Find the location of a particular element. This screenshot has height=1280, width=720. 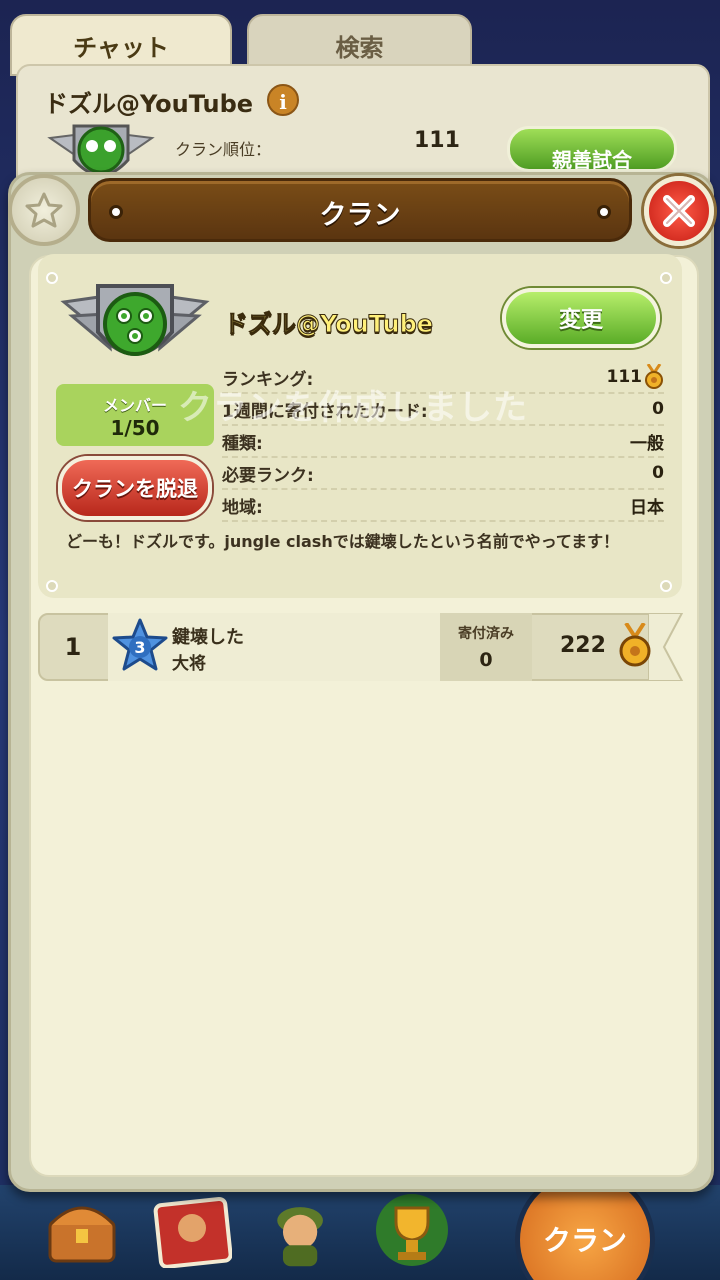

star-icon is located at coordinates (44, 210).